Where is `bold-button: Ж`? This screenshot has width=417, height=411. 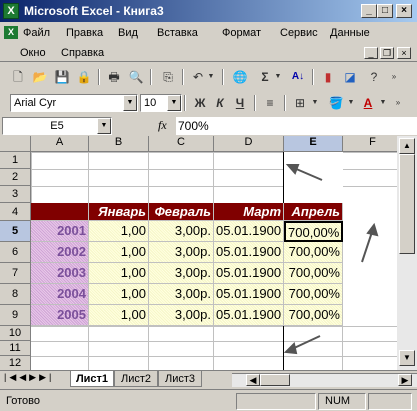
bold-button: Ж is located at coordinates (200, 103).